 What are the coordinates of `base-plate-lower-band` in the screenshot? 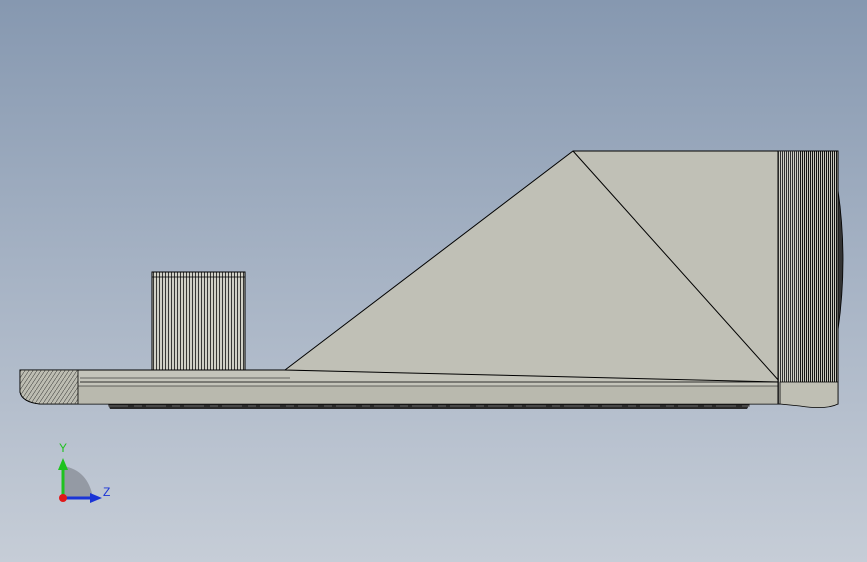 It's located at (406, 395).